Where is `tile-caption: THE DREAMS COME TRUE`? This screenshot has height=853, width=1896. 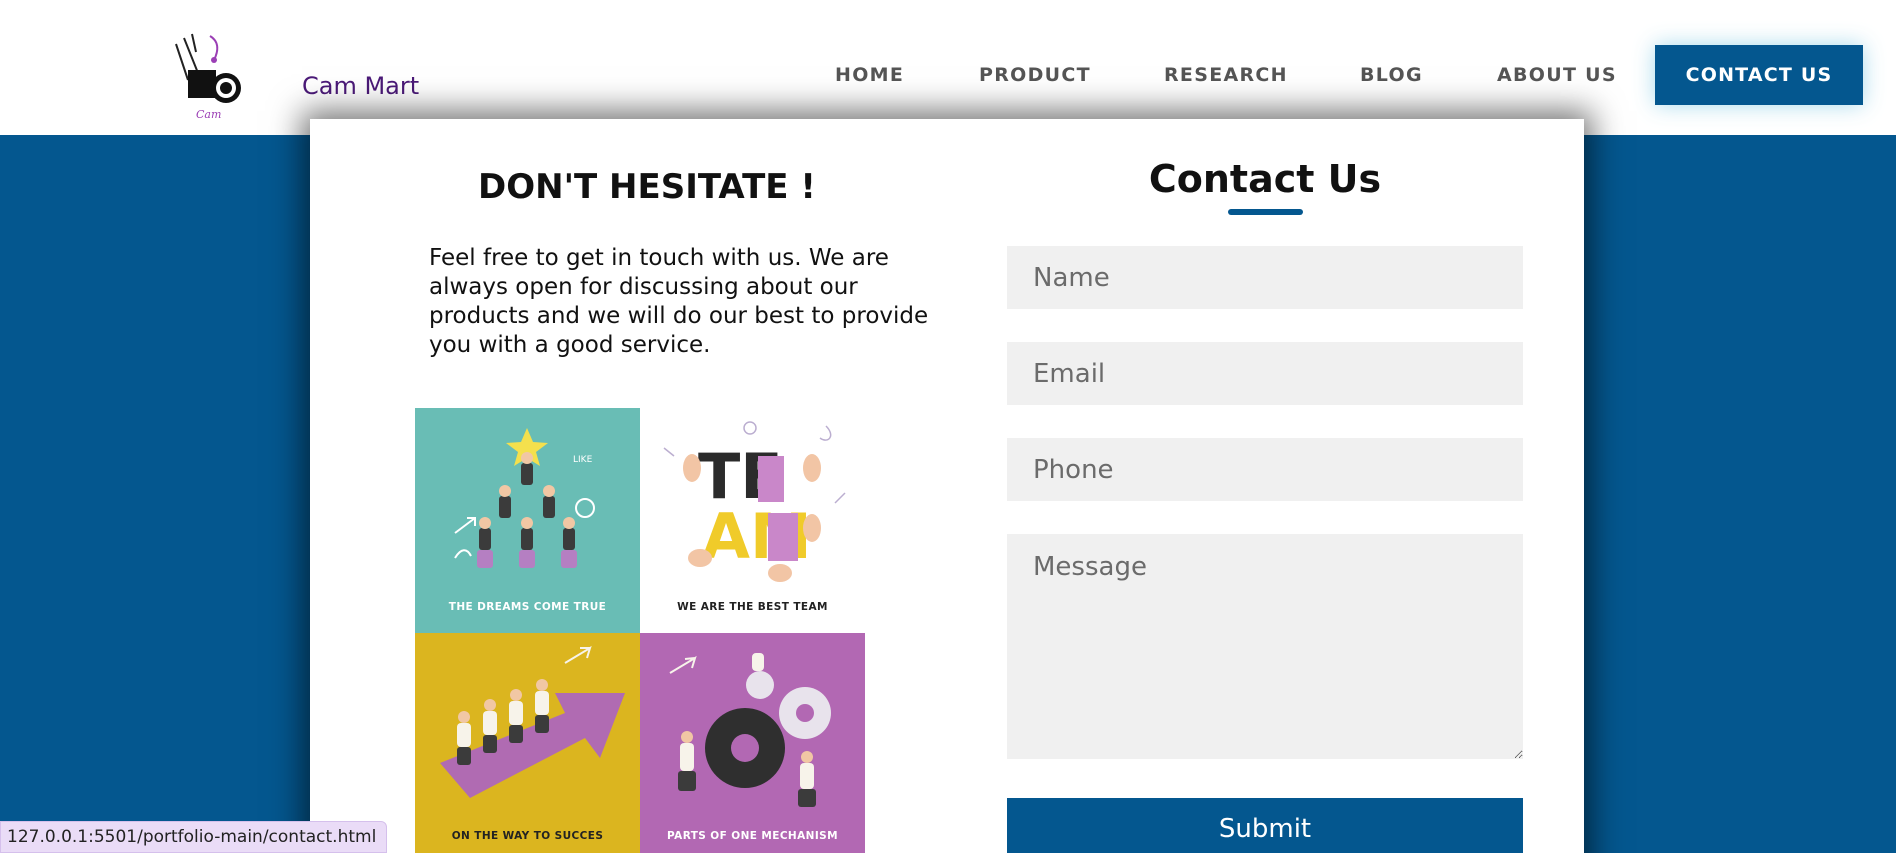
tile-caption: THE DREAMS COME TRUE is located at coordinates (527, 607).